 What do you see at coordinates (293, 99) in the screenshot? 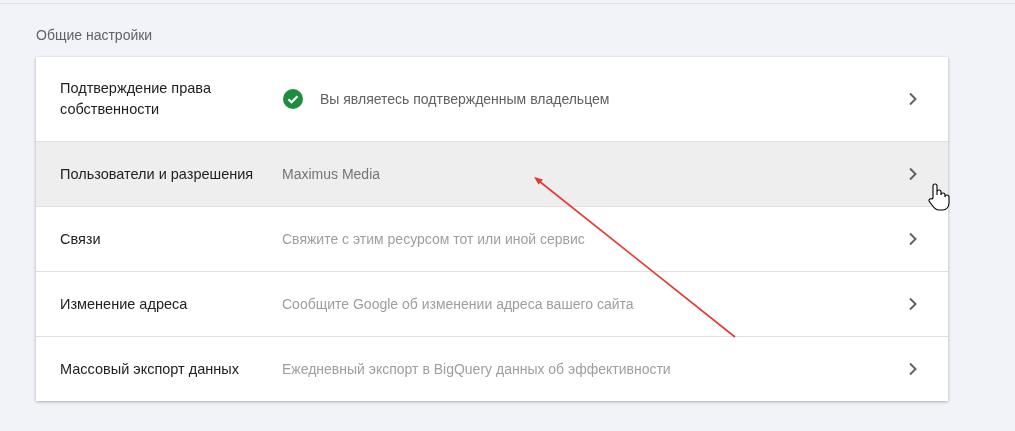
I see `check-circle-icon` at bounding box center [293, 99].